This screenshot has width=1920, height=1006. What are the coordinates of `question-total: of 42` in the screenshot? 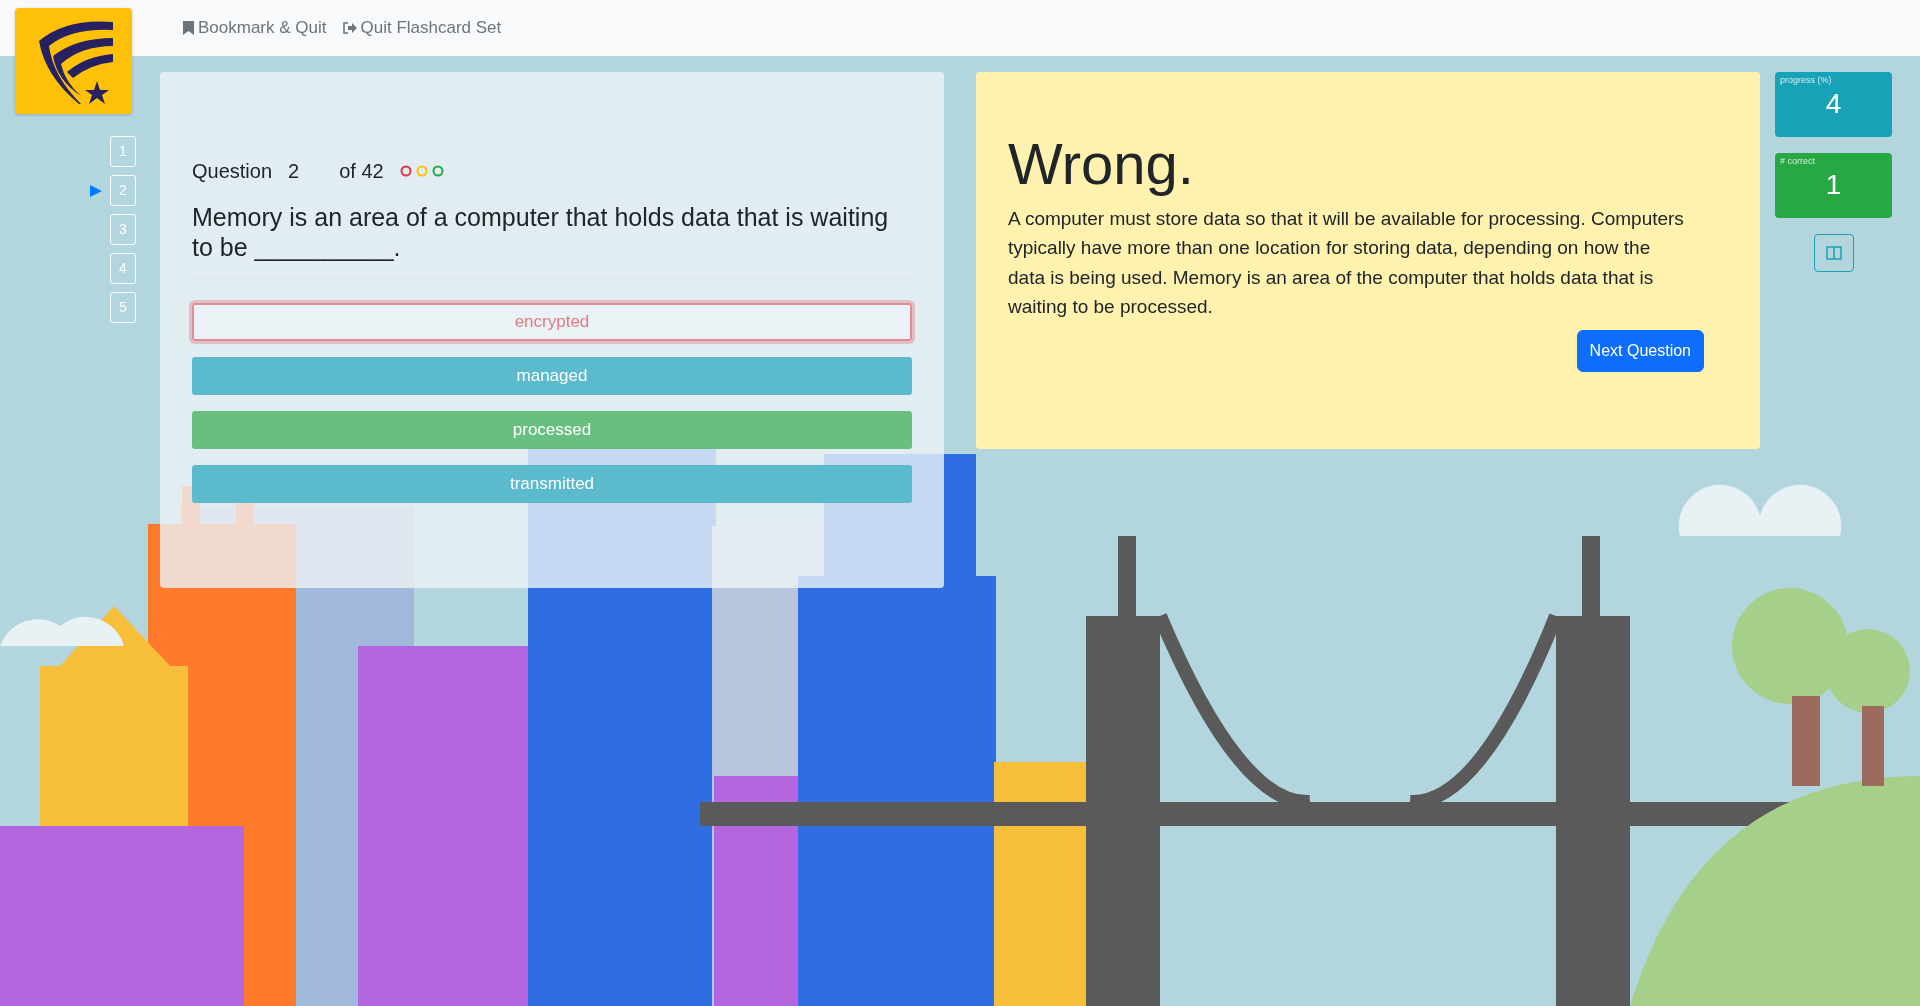 It's located at (361, 171).